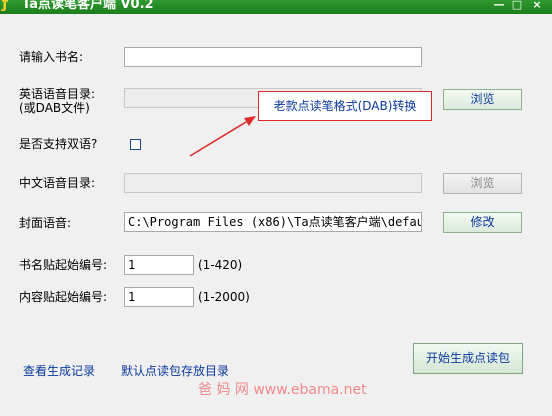 Image resolution: width=552 pixels, height=416 pixels. I want to click on title-sticker-input: 1, so click(159, 265).